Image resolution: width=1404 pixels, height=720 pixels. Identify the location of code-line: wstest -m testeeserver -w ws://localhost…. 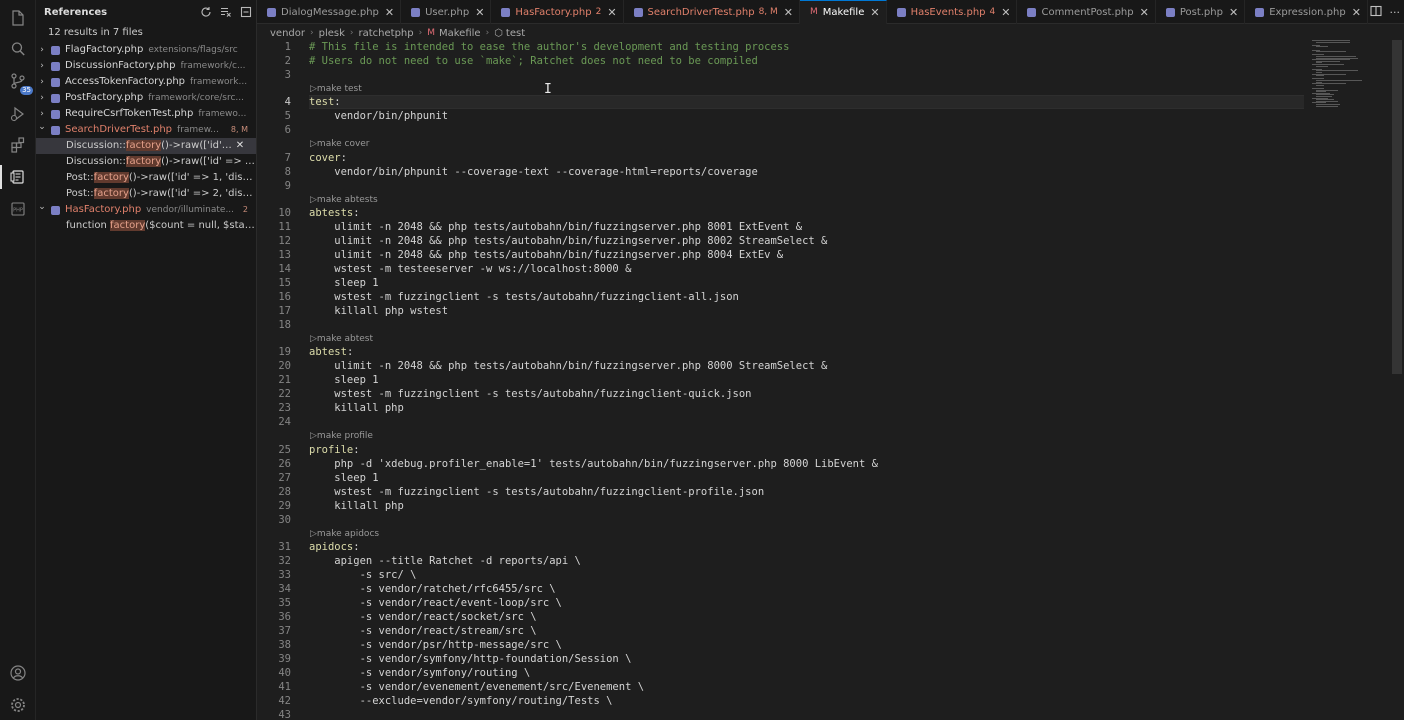
(470, 269).